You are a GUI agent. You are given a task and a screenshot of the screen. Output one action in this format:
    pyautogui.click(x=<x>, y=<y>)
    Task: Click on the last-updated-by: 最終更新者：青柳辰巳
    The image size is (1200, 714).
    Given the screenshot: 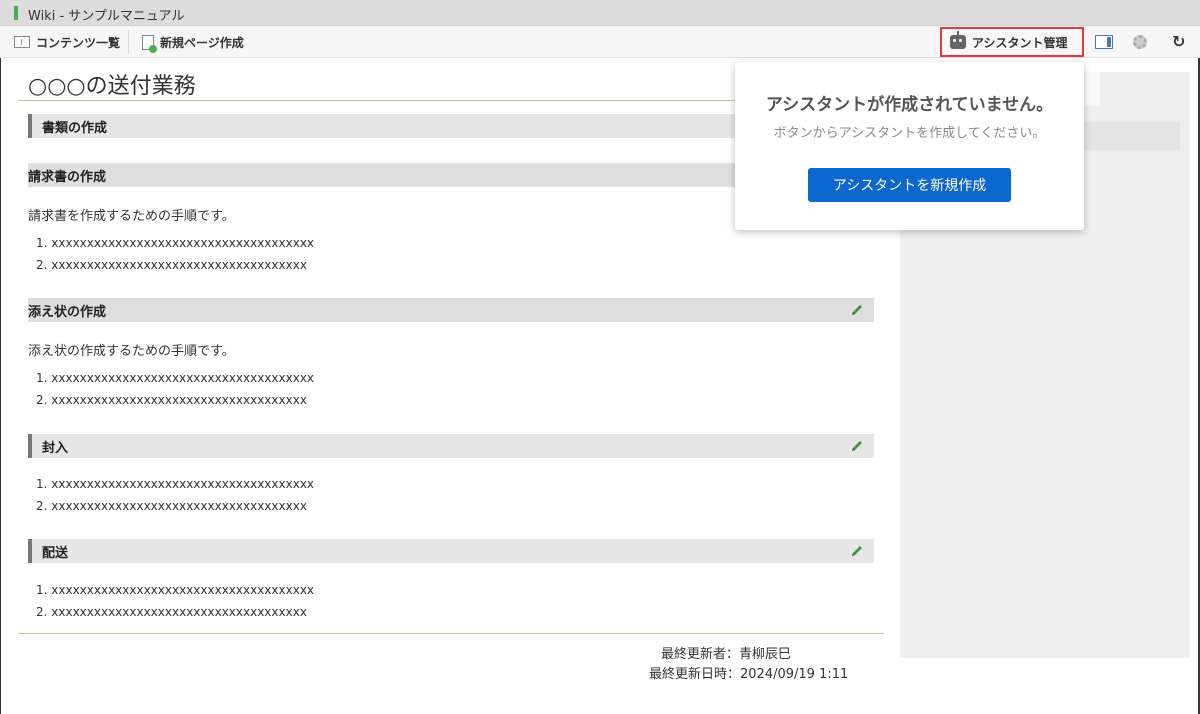 What is the action you would take?
    pyautogui.click(x=726, y=654)
    